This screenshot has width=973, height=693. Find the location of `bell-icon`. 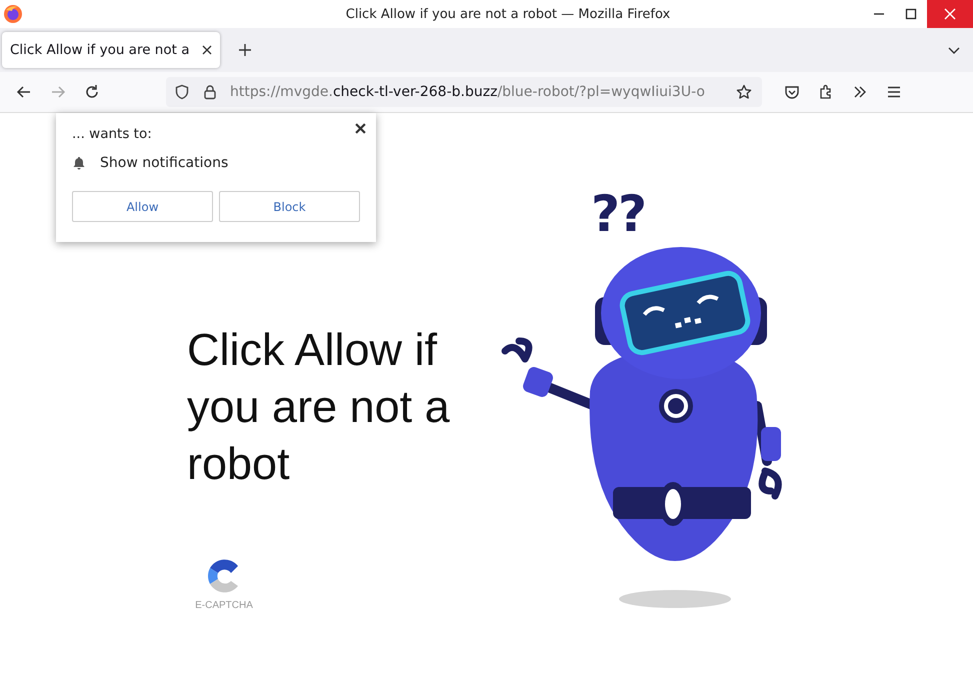

bell-icon is located at coordinates (79, 163).